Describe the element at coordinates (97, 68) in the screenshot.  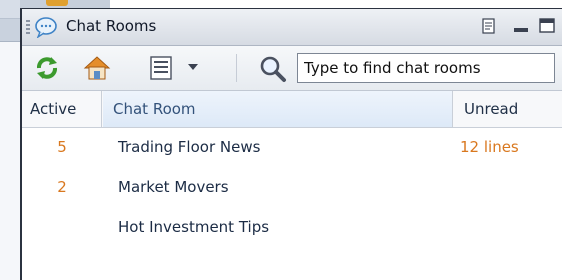
I see `home-icon` at that location.